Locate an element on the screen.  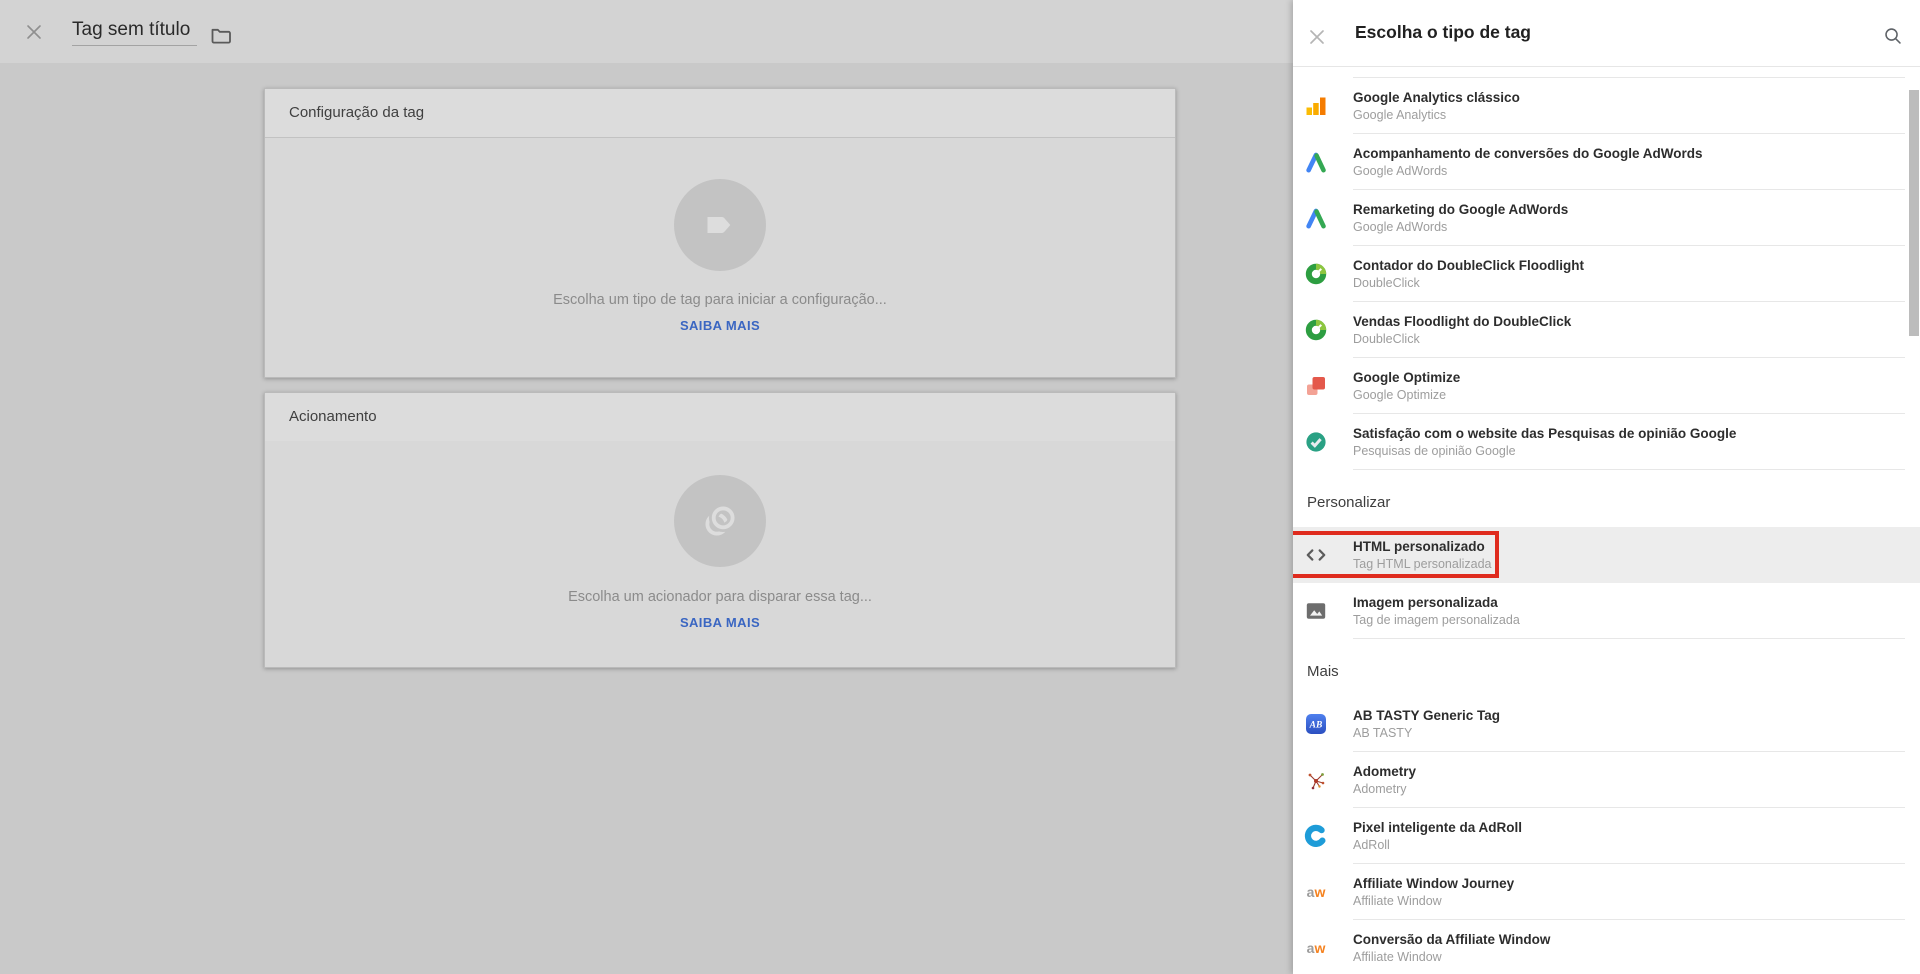
svg-text: AB is located at coordinates (1316, 726).